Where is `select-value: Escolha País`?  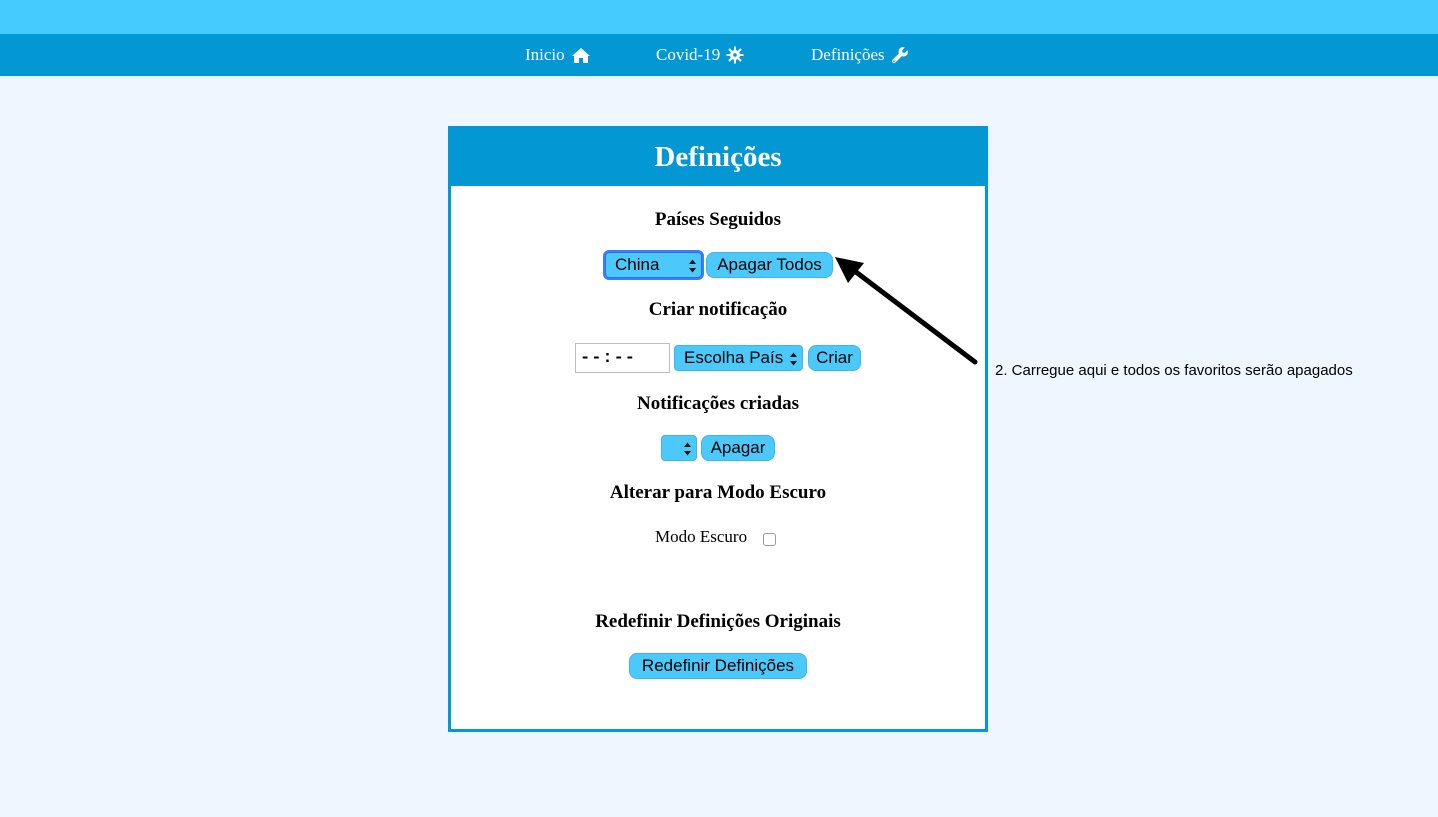 select-value: Escolha País is located at coordinates (734, 357).